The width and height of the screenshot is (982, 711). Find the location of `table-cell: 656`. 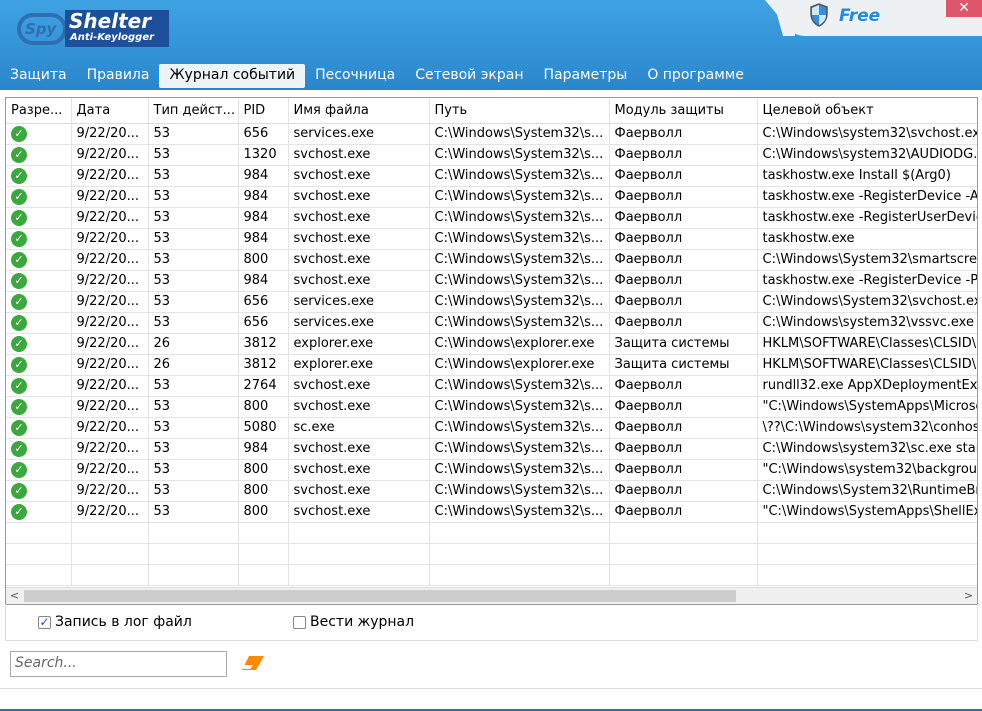

table-cell: 656 is located at coordinates (263, 323).